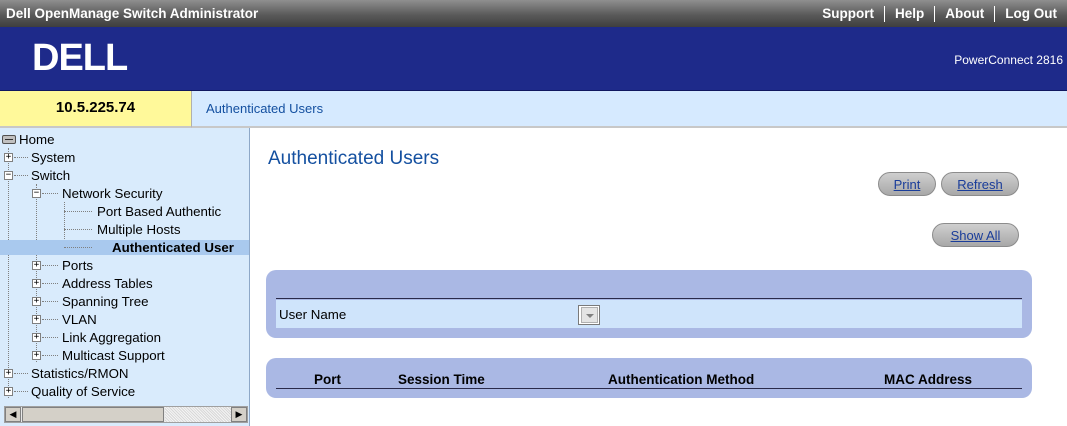 The height and width of the screenshot is (426, 1067). Describe the element at coordinates (113, 355) in the screenshot. I see `tree-label-multicast-support: Multicast Support` at that location.